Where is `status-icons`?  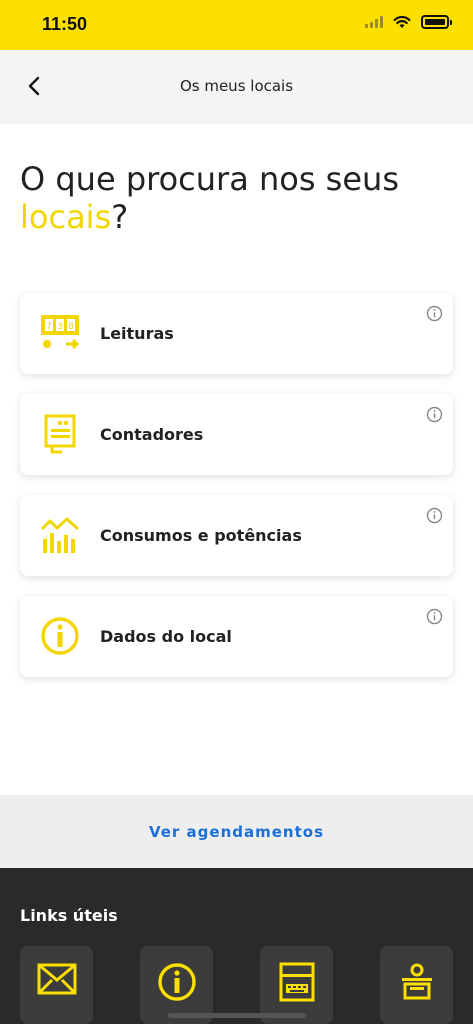
status-icons is located at coordinates (408, 22).